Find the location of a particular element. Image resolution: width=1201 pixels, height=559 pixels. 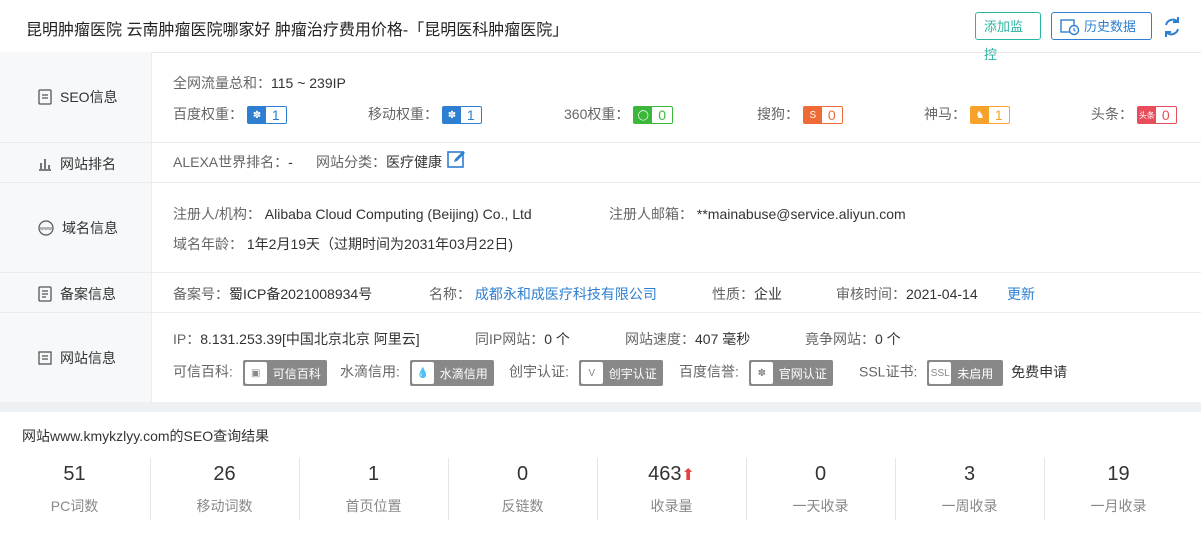

icp-label-cell: 备案信息 is located at coordinates (76, 293).